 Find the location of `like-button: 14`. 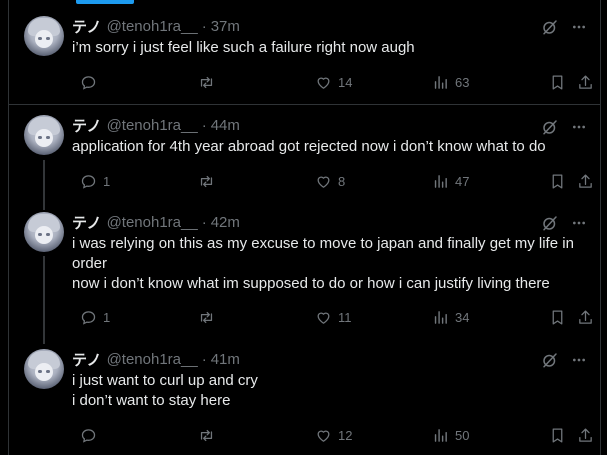

like-button: 14 is located at coordinates (333, 82).